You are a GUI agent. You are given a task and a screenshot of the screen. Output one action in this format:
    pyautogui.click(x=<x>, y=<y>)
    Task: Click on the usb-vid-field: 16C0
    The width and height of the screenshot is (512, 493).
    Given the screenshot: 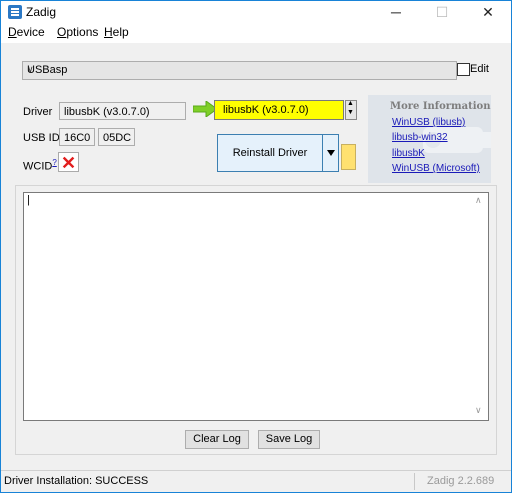 What is the action you would take?
    pyautogui.click(x=77, y=137)
    